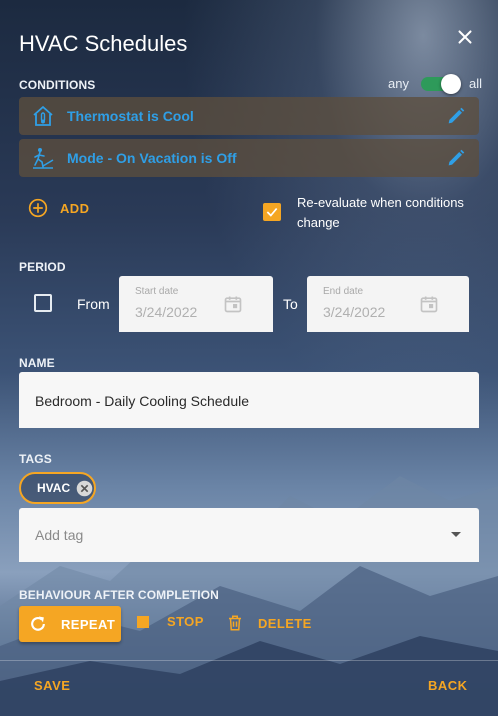 This screenshot has height=716, width=498. What do you see at coordinates (93, 304) in the screenshot?
I see `from-label: From` at bounding box center [93, 304].